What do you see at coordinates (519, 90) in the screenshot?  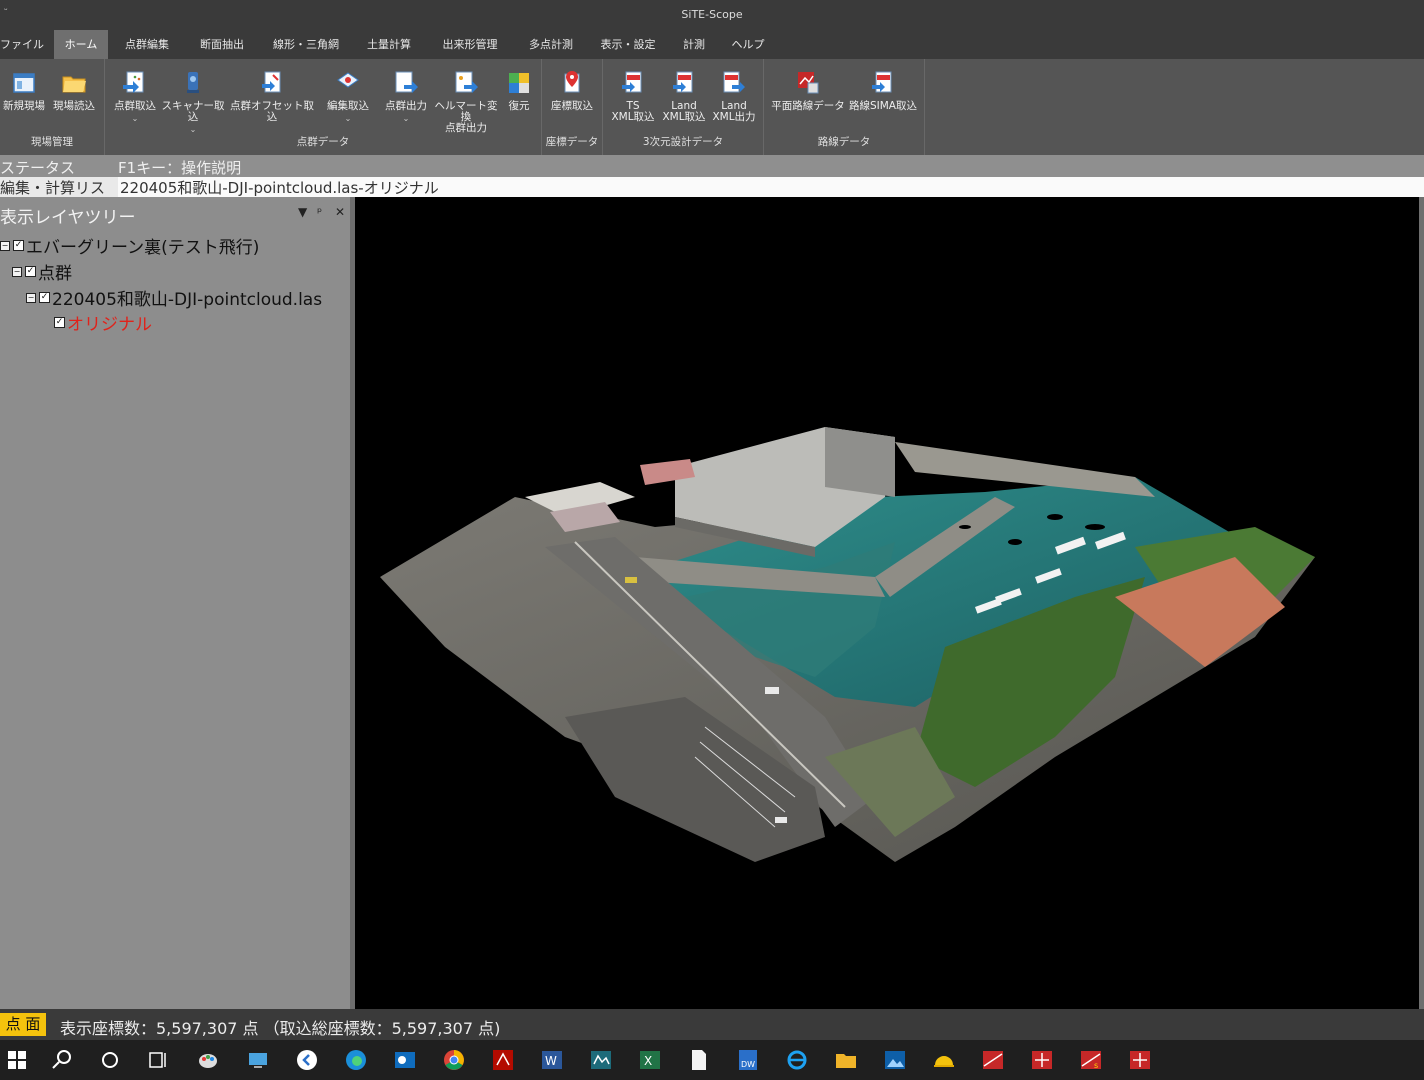 I see `restore-button: 復元` at bounding box center [519, 90].